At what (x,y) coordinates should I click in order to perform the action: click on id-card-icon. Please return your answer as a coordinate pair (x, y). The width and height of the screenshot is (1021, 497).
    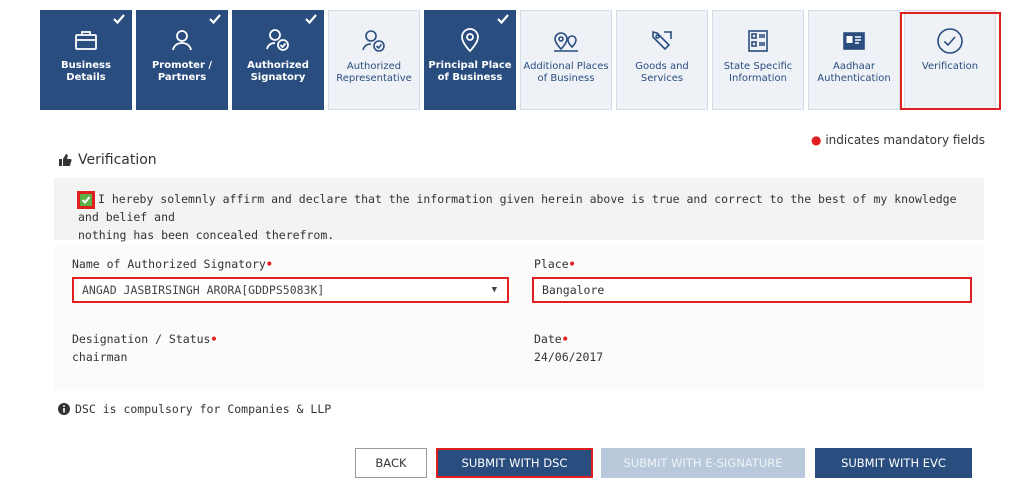
    Looking at the image, I should click on (854, 41).